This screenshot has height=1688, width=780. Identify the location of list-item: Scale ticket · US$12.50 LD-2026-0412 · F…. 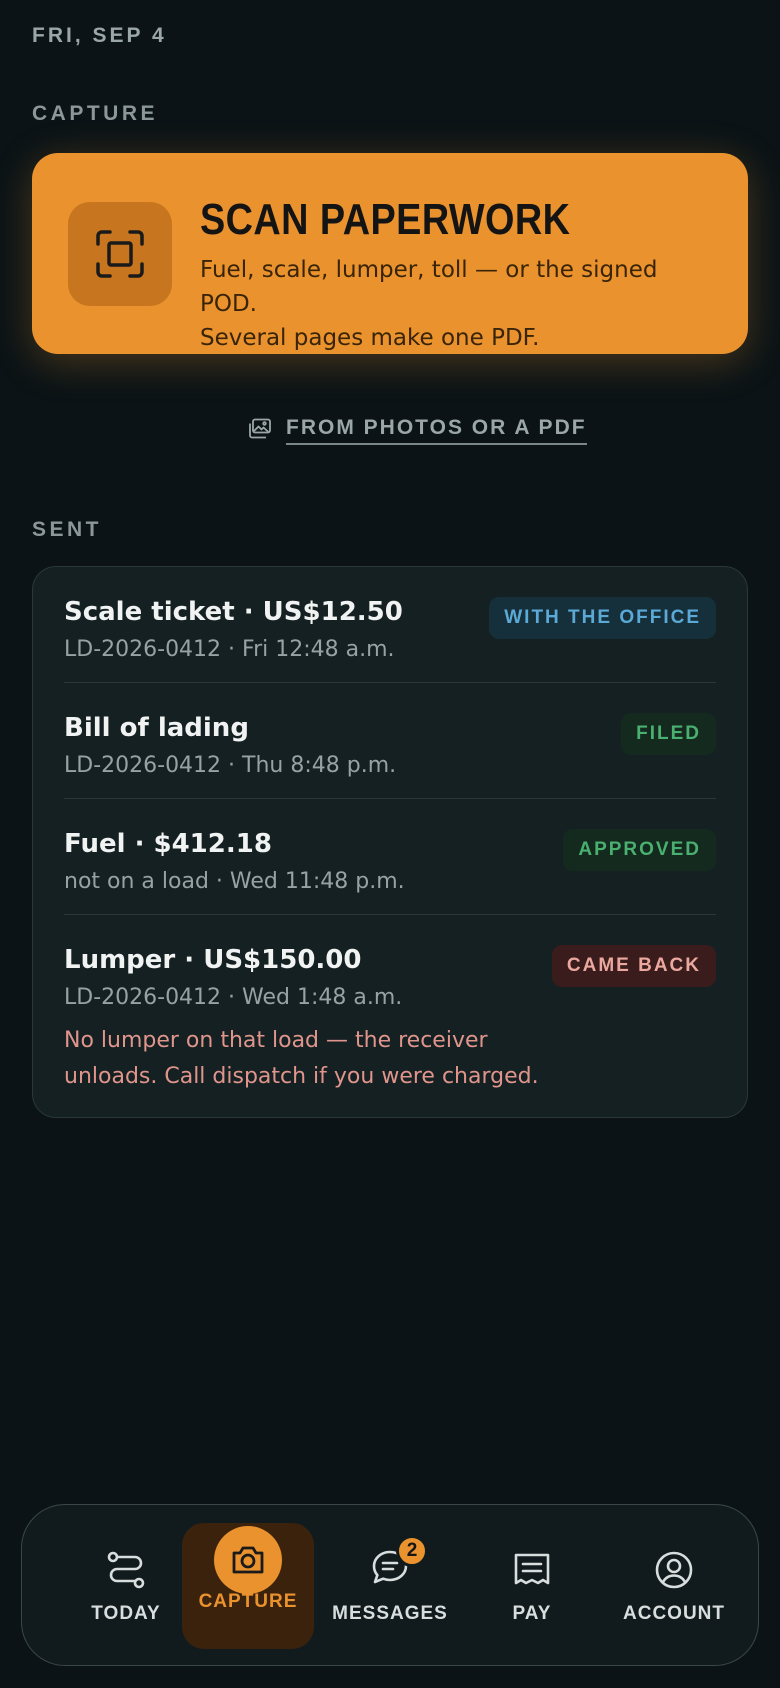
(390, 625).